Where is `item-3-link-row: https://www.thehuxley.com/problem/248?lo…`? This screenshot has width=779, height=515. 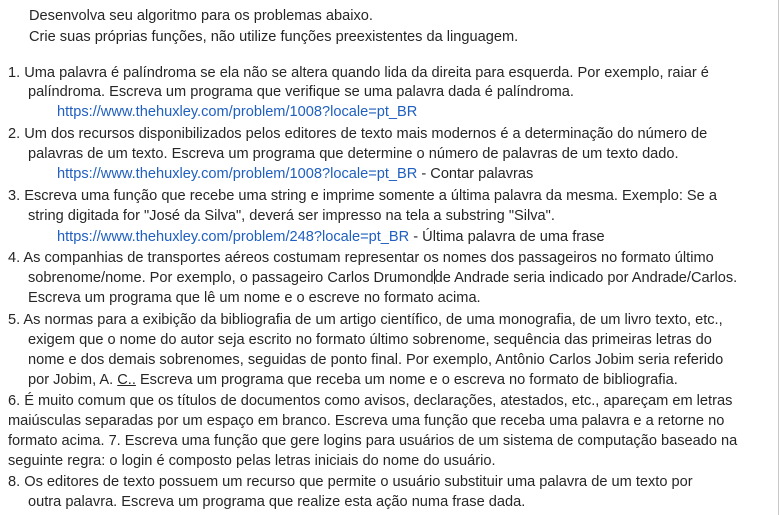 item-3-link-row: https://www.thehuxley.com/problem/248?lo… is located at coordinates (331, 237).